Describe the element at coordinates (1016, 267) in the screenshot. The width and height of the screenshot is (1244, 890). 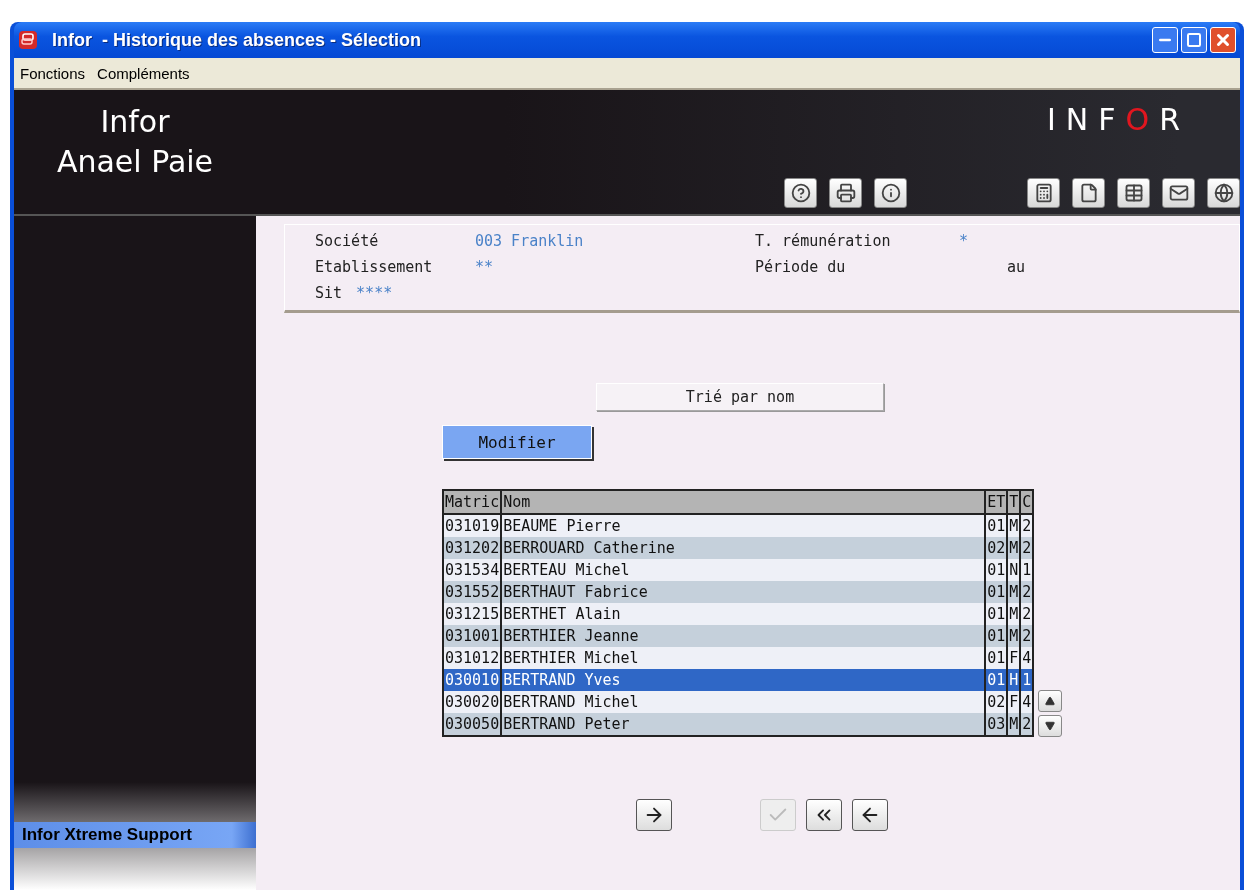
I see `field-label: au` at that location.